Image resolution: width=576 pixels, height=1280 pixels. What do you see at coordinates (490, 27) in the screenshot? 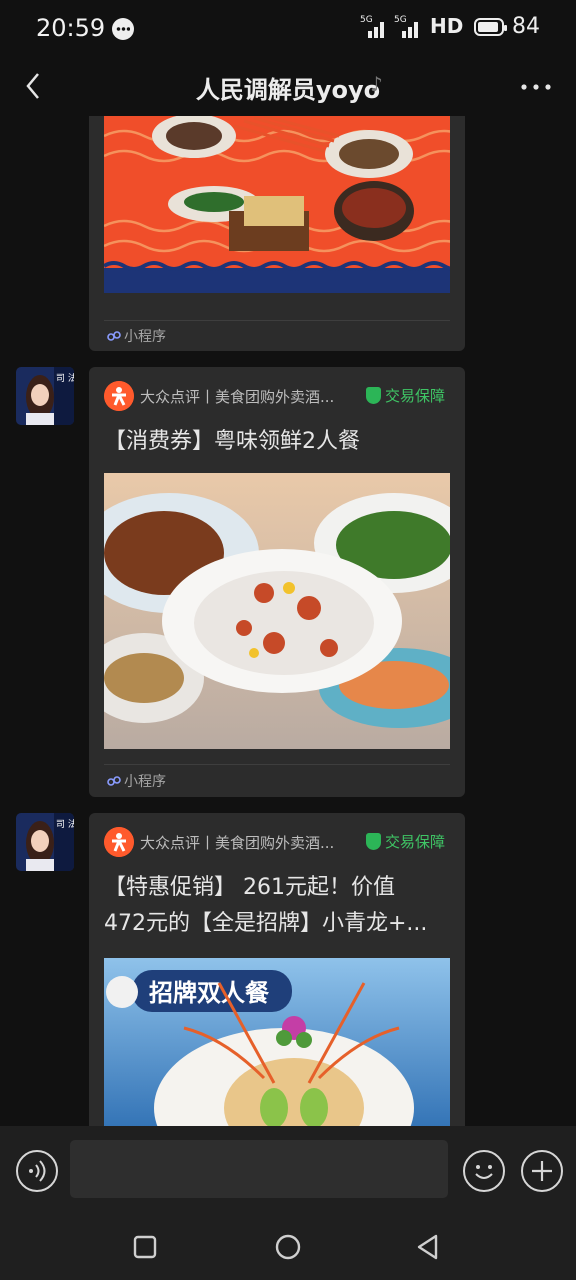
I see `battery-icon` at bounding box center [490, 27].